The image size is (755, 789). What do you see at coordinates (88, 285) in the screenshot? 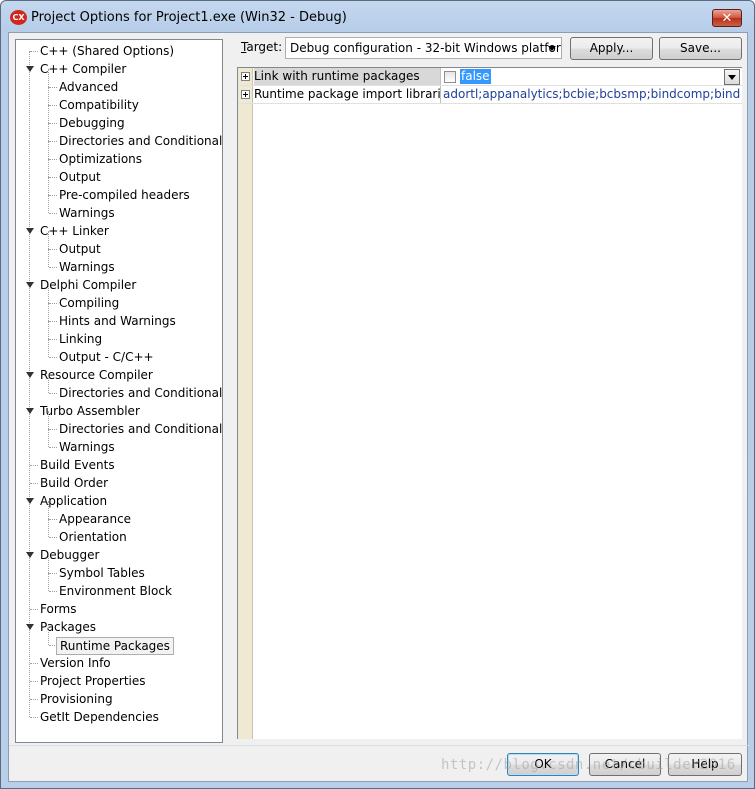
I see `tree-item-delphi-compiler: Delphi Compiler` at bounding box center [88, 285].